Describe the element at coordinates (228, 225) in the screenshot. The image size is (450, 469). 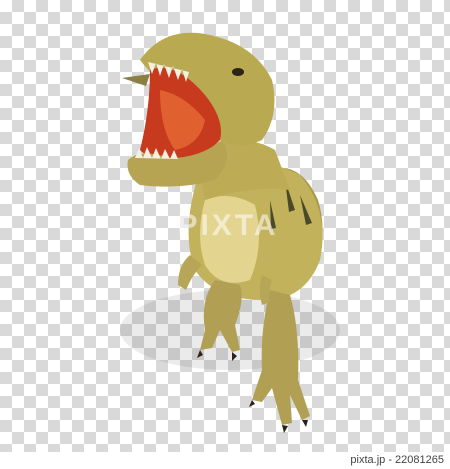
I see `watermark: PIXTA` at that location.